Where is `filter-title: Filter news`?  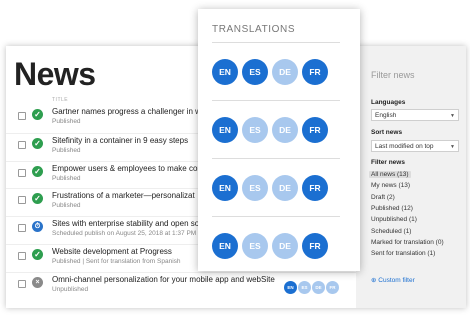
filter-title: Filter news is located at coordinates (393, 75).